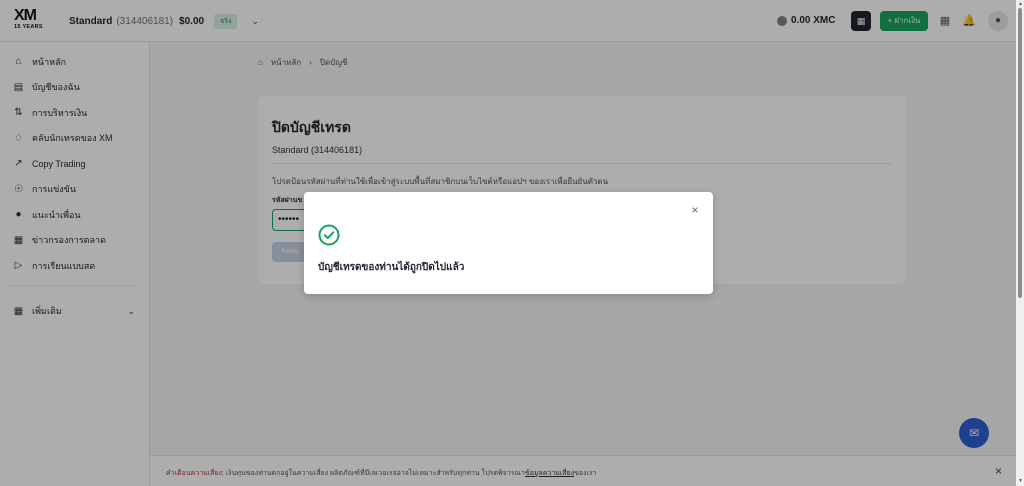 This screenshot has width=1024, height=486. I want to click on page-scrollbar: ▲ ▼, so click(1020, 243).